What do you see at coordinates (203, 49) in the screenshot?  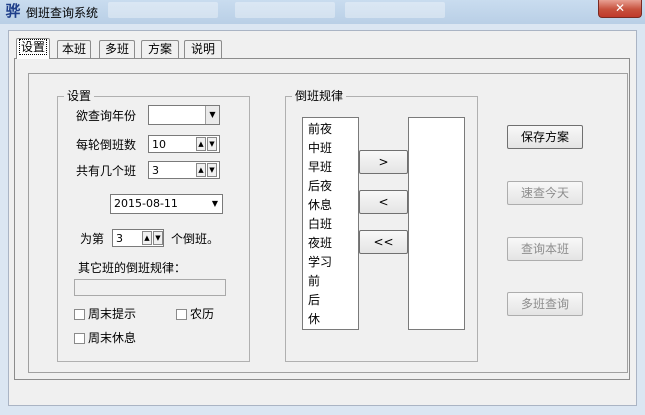 I see `tab-help: 说明` at bounding box center [203, 49].